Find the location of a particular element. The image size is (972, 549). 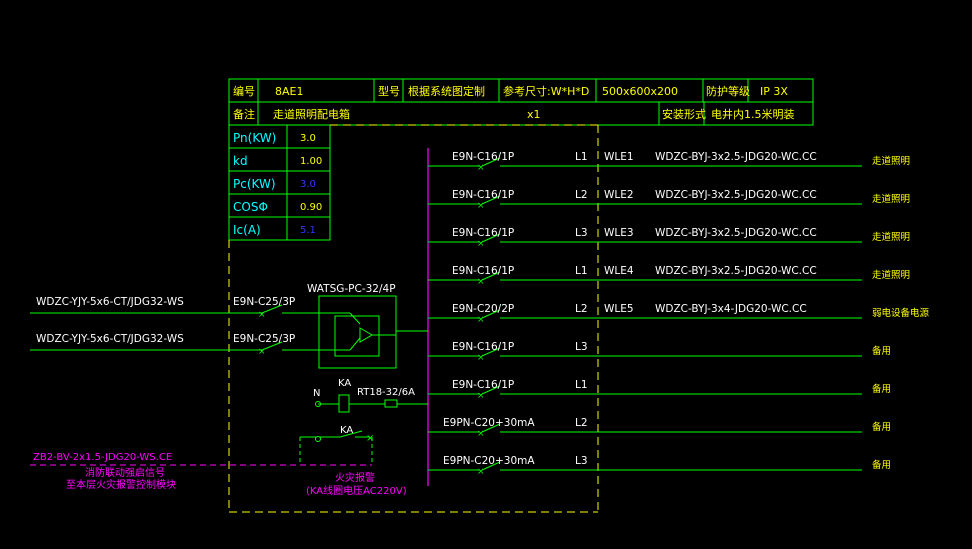

param-label: kd is located at coordinates (240, 161).